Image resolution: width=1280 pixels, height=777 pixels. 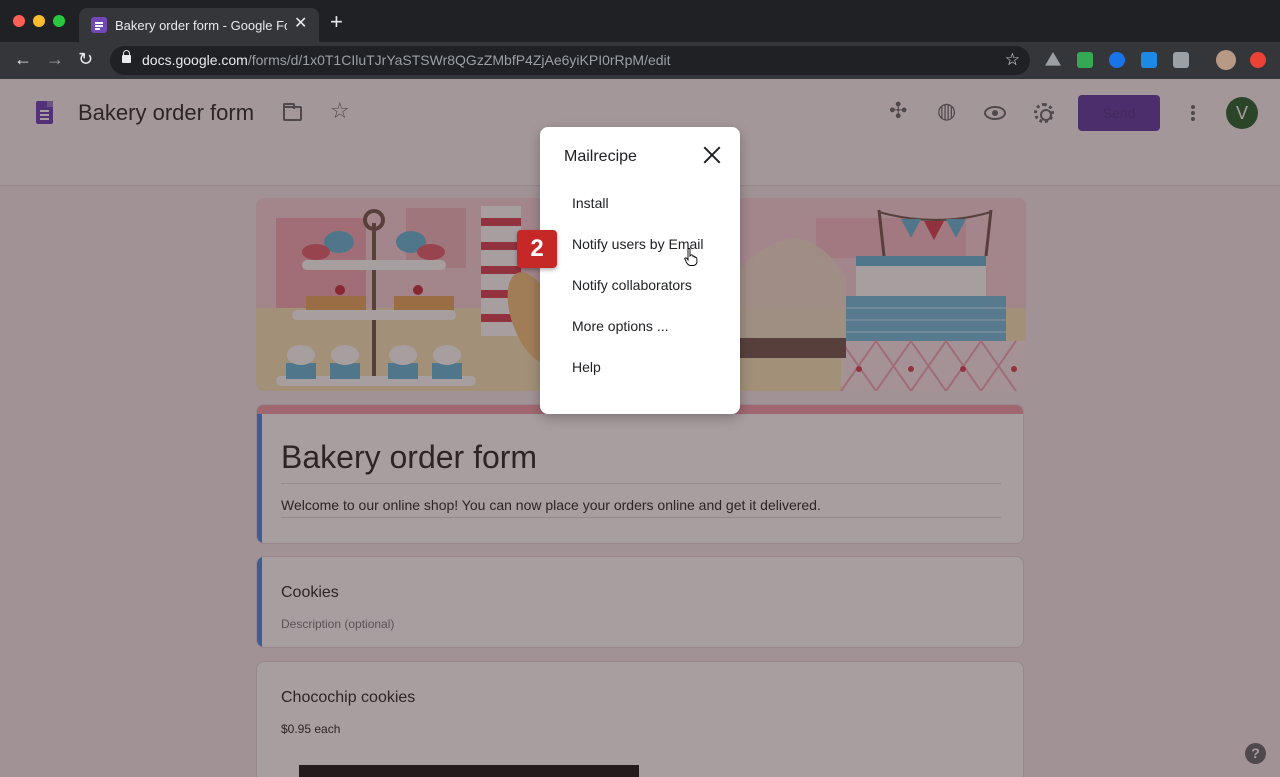 I want to click on tab-title: Bakery order form - Google Forms, so click(x=201, y=25).